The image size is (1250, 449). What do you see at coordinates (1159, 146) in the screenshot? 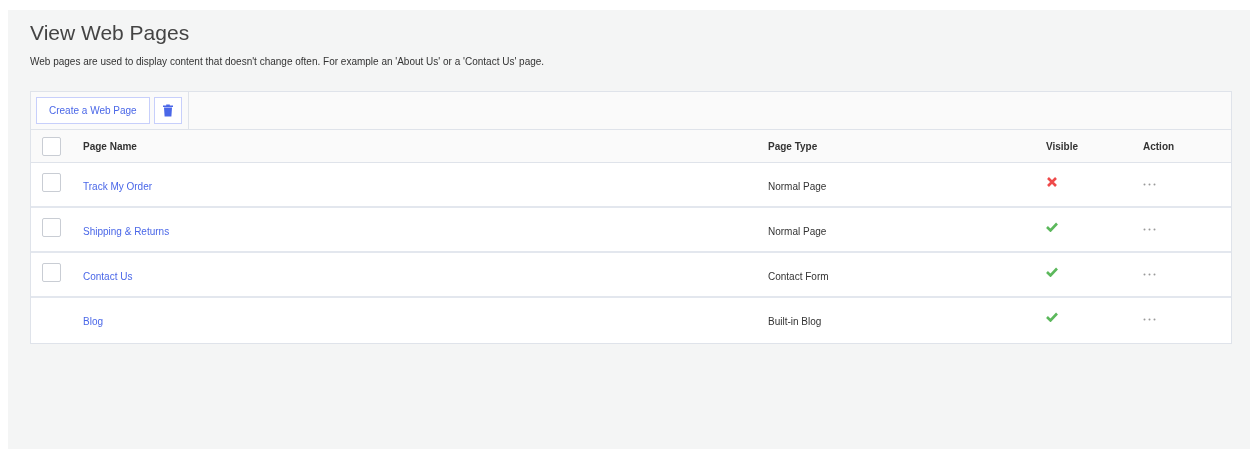
I see `column-header: Action` at bounding box center [1159, 146].